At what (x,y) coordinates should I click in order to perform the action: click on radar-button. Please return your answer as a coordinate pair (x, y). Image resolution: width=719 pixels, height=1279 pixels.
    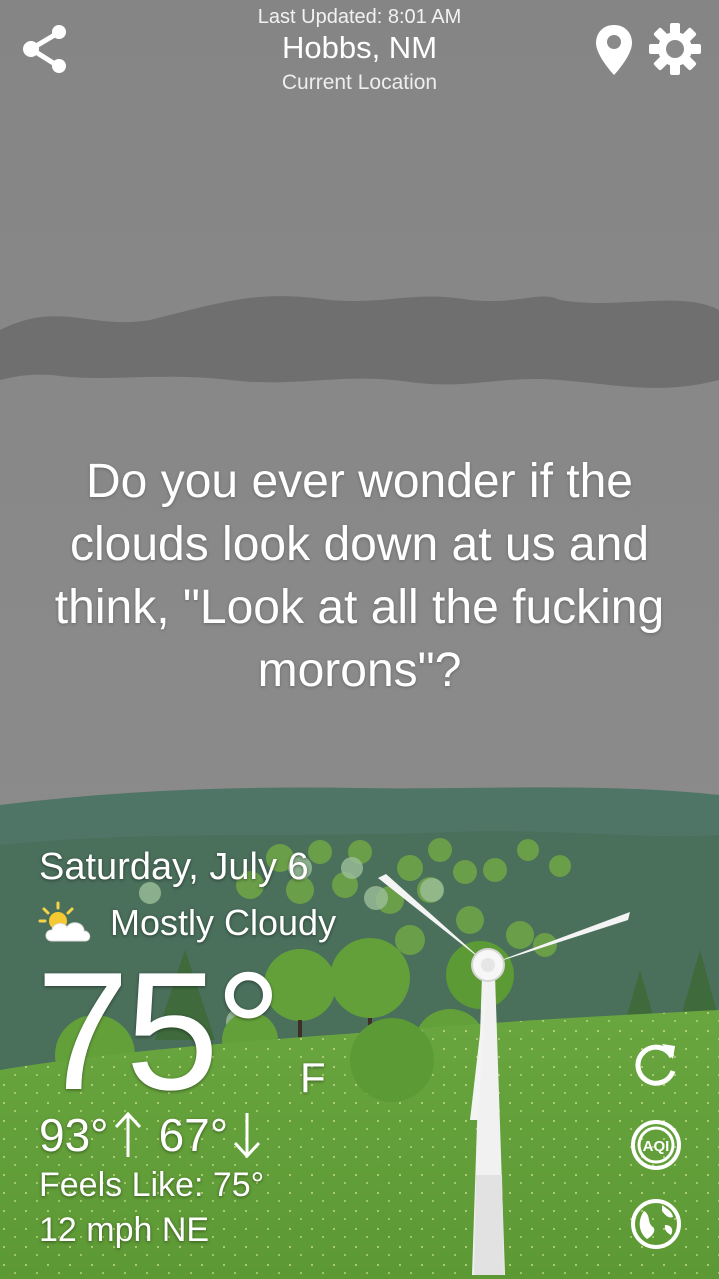
    Looking at the image, I should click on (656, 1224).